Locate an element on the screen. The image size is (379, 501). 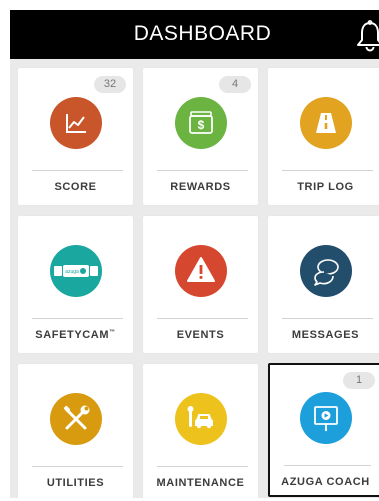
tile-safetycam: azuga SAFETYCAM™ is located at coordinates (75, 284).